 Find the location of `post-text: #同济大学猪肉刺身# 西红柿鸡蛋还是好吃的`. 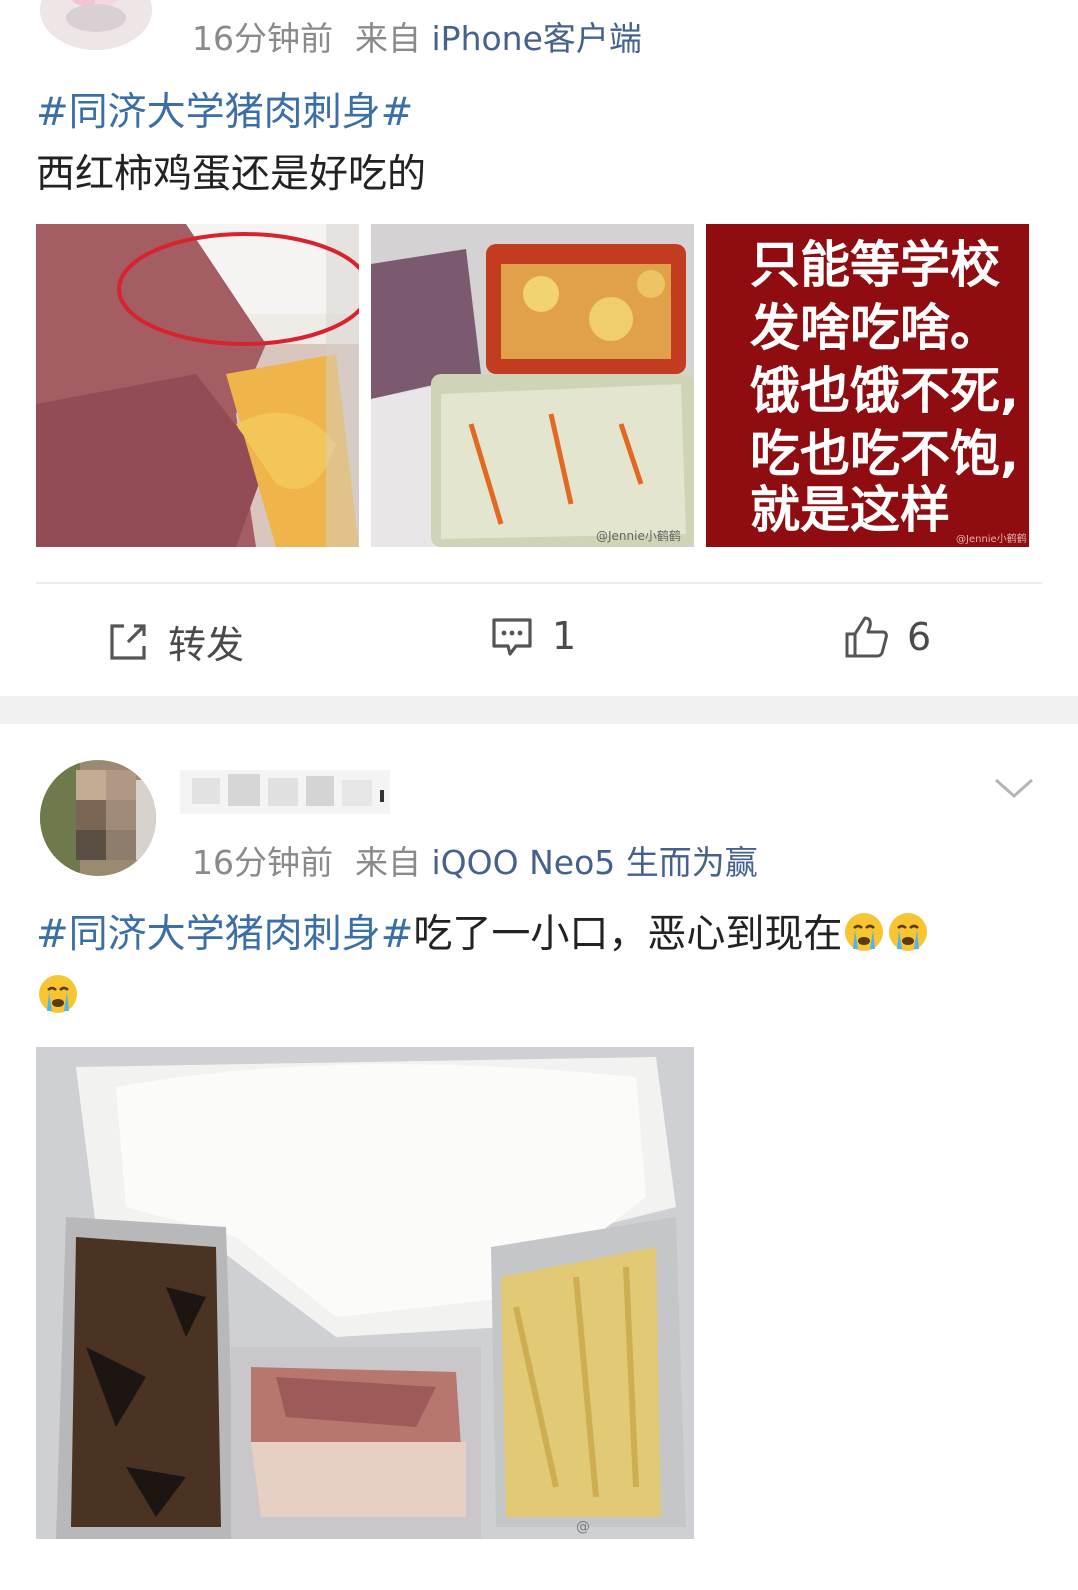

post-text: #同济大学猪肉刺身# 西红柿鸡蛋还是好吃的 is located at coordinates (231, 144).